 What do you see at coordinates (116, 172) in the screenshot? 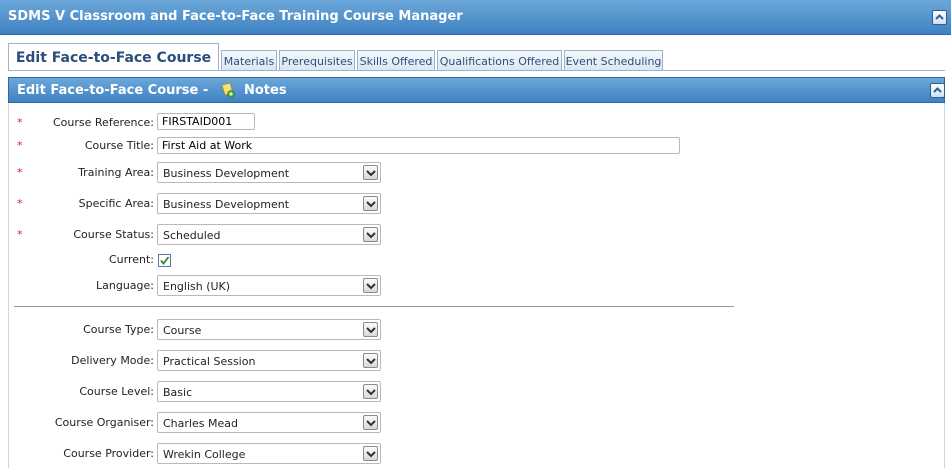
I see `training-area-label: Training Area:` at bounding box center [116, 172].